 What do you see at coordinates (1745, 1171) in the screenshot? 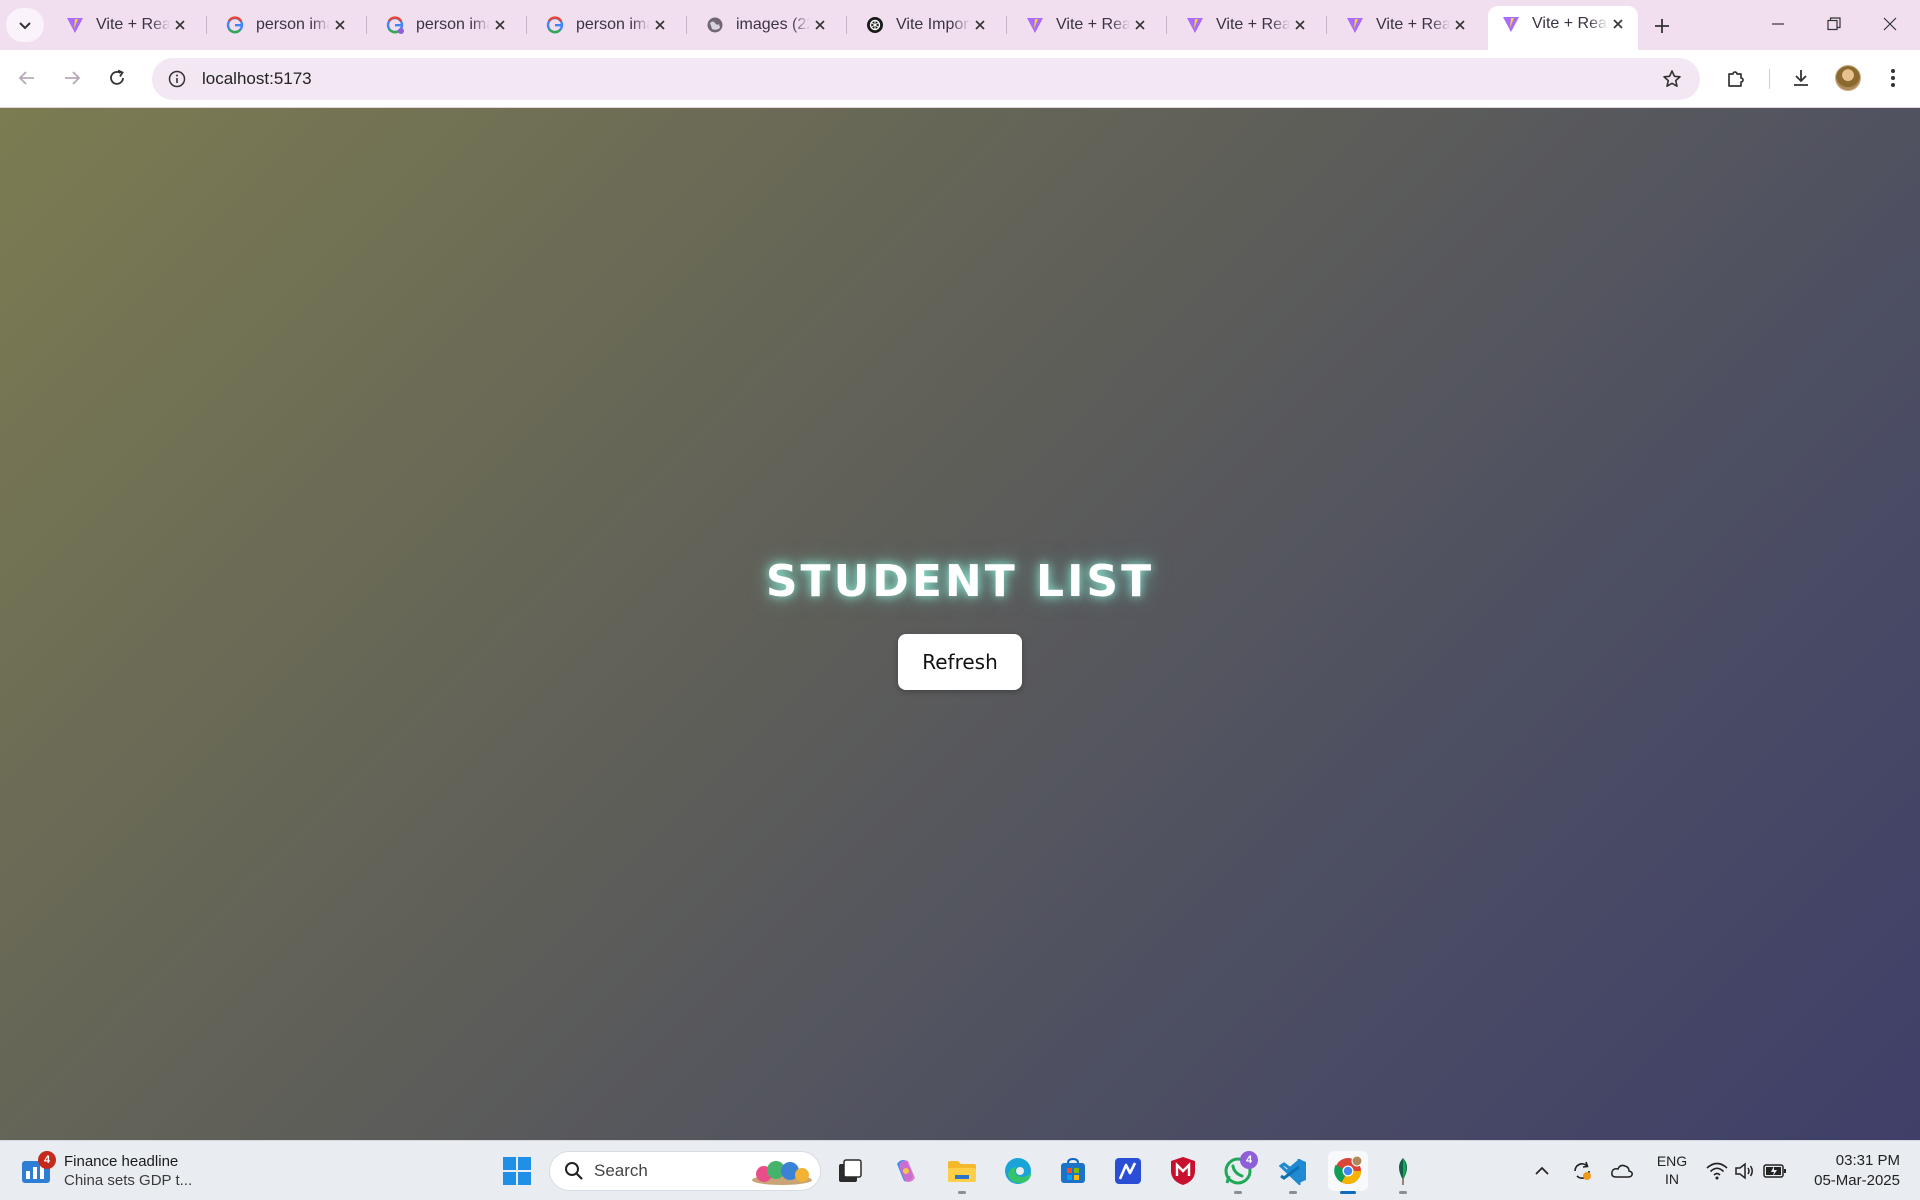
I see `volume-control` at bounding box center [1745, 1171].